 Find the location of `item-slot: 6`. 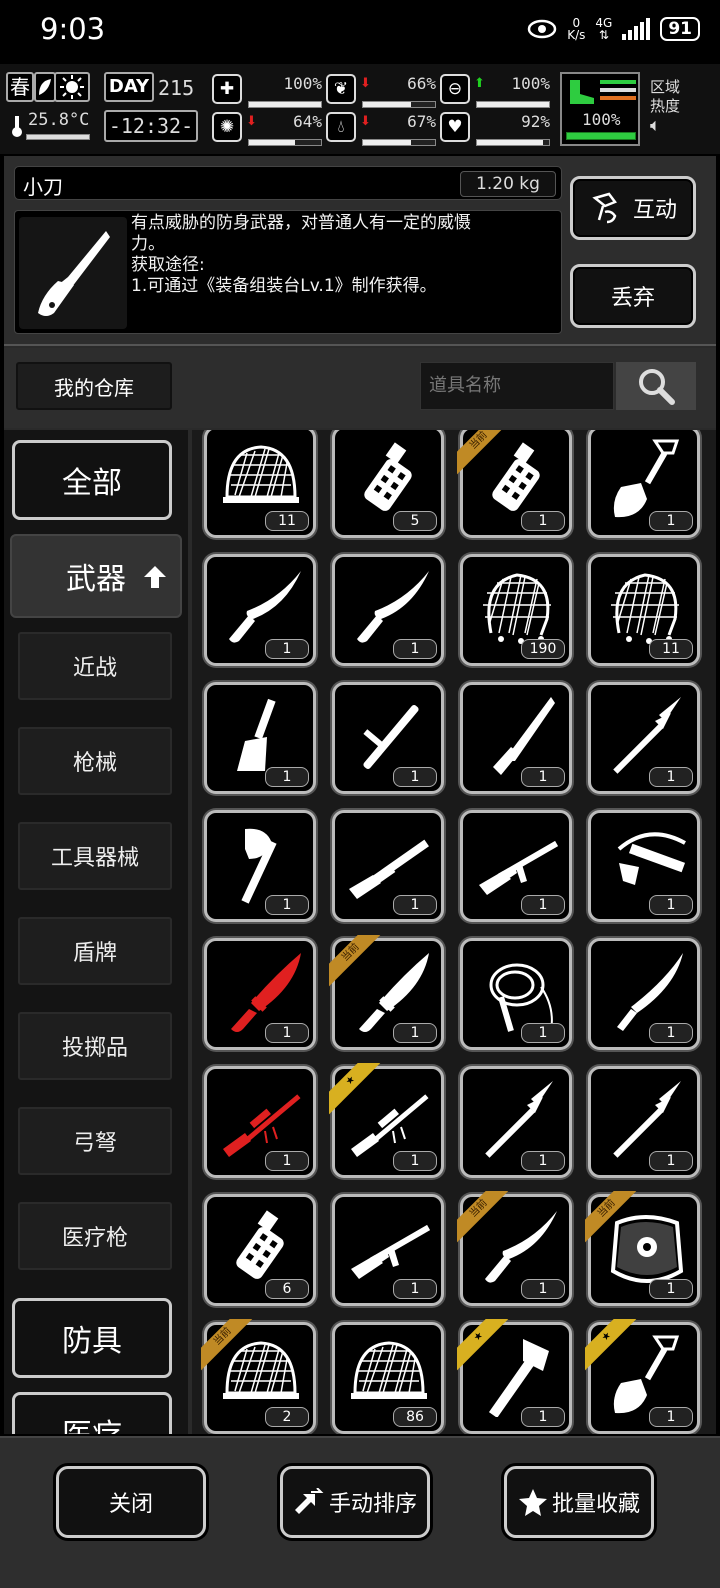

item-slot: 6 is located at coordinates (260, 1250).